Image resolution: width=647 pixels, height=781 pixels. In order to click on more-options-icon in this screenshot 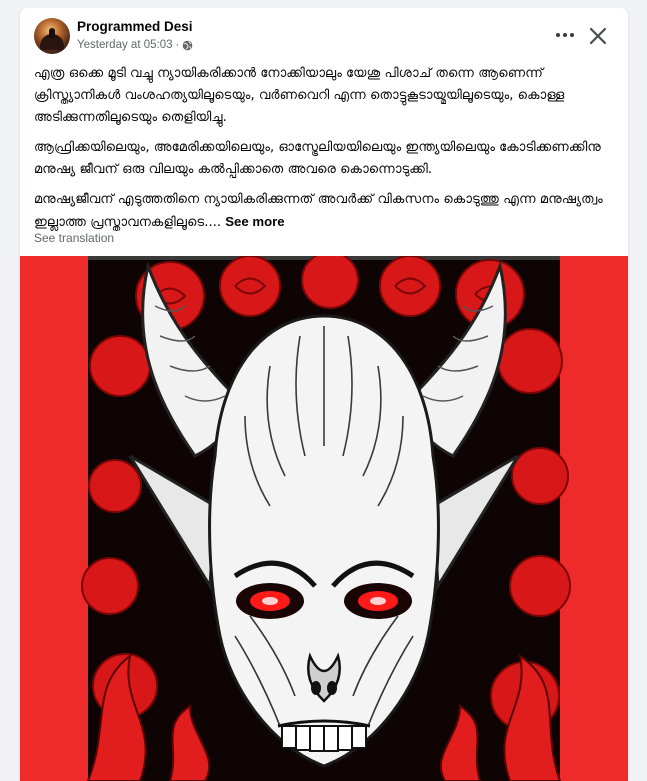, I will do `click(558, 35)`.